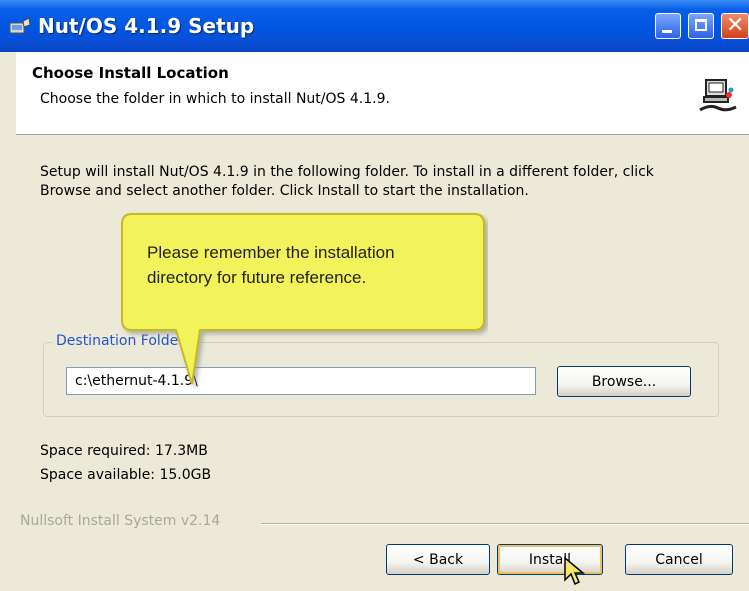  Describe the element at coordinates (438, 559) in the screenshot. I see `back-button: < Back` at that location.